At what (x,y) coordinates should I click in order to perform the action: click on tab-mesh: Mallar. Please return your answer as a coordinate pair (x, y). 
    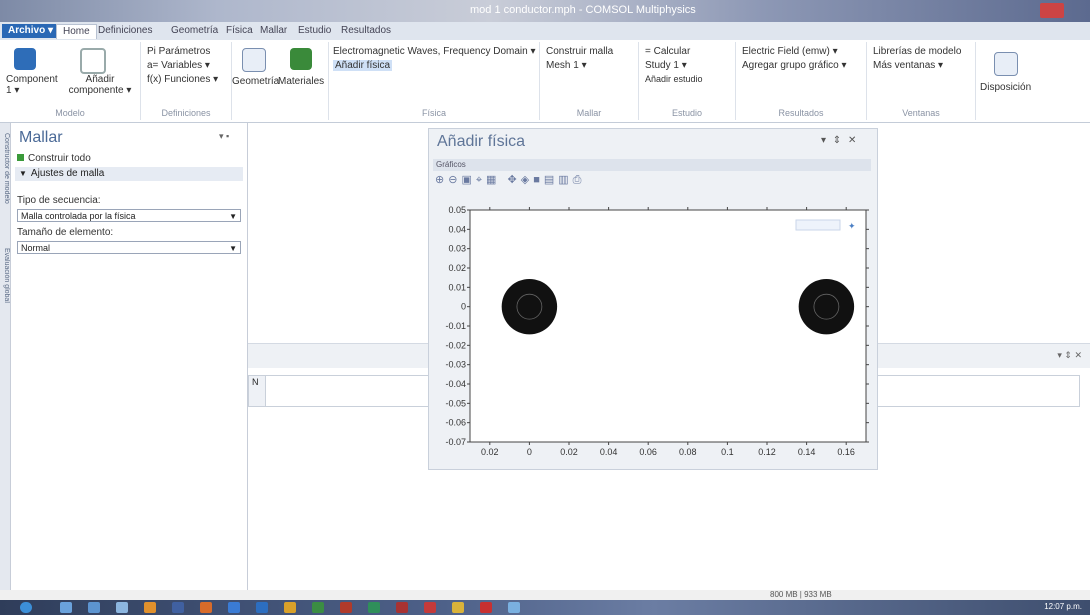
    Looking at the image, I should click on (273, 31).